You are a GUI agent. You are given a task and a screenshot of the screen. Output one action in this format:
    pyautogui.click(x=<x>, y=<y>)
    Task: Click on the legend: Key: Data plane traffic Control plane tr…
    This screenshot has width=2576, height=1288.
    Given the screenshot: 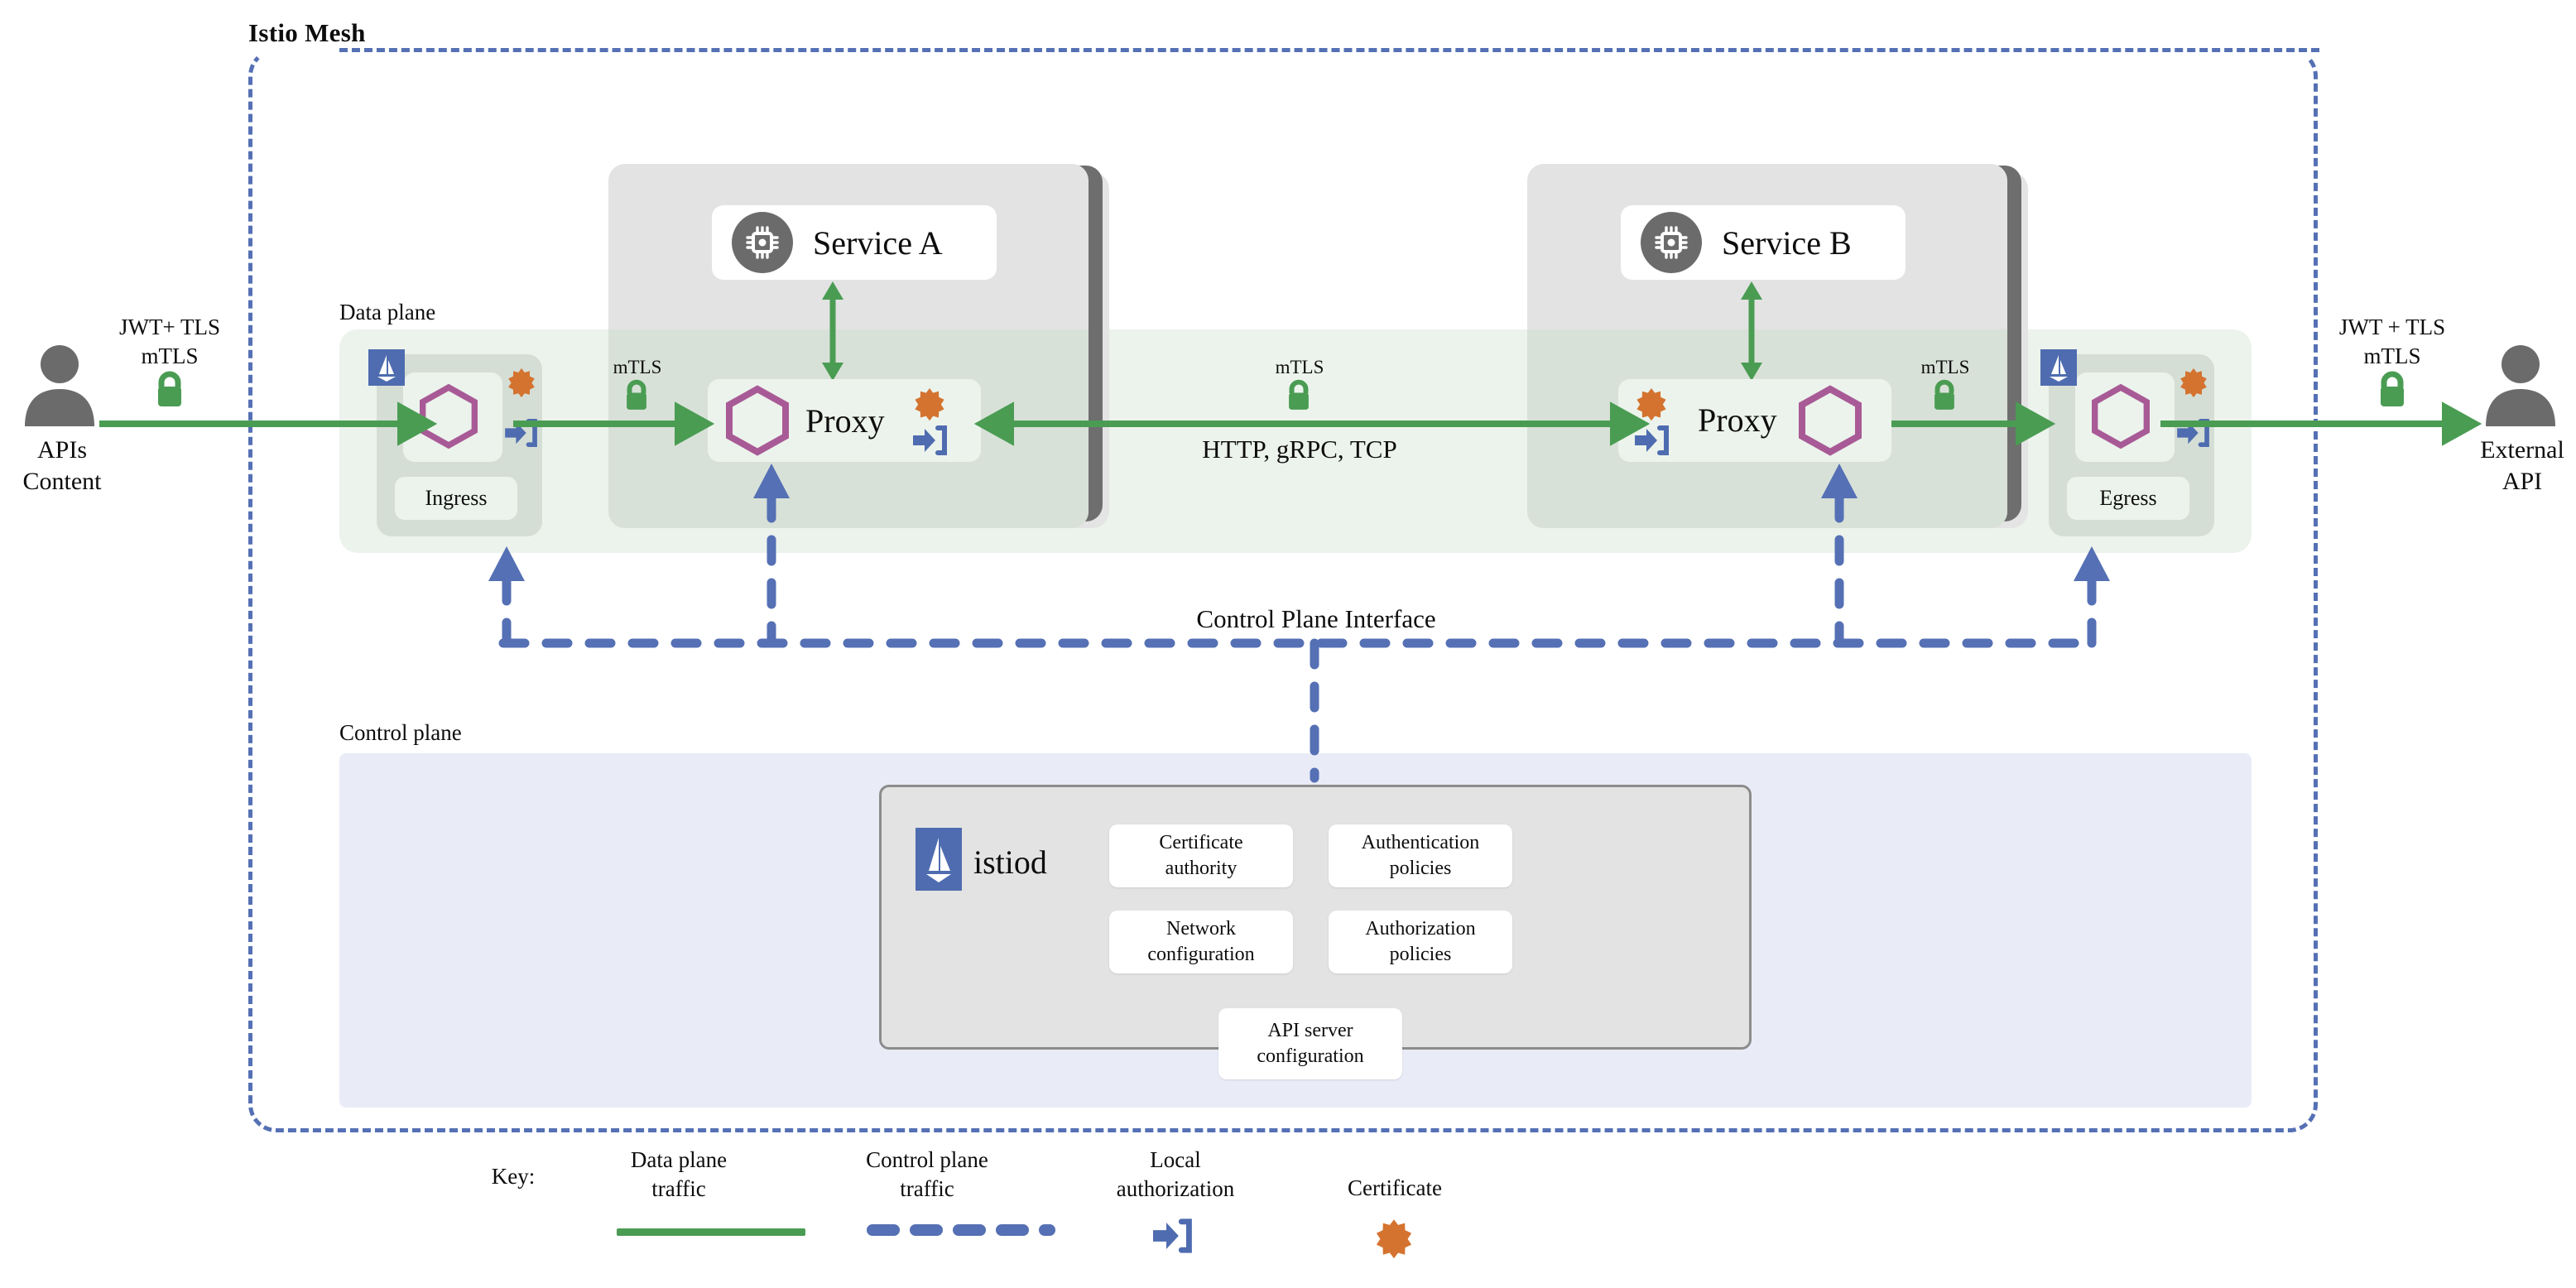 What is the action you would take?
    pyautogui.click(x=1002, y=1212)
    